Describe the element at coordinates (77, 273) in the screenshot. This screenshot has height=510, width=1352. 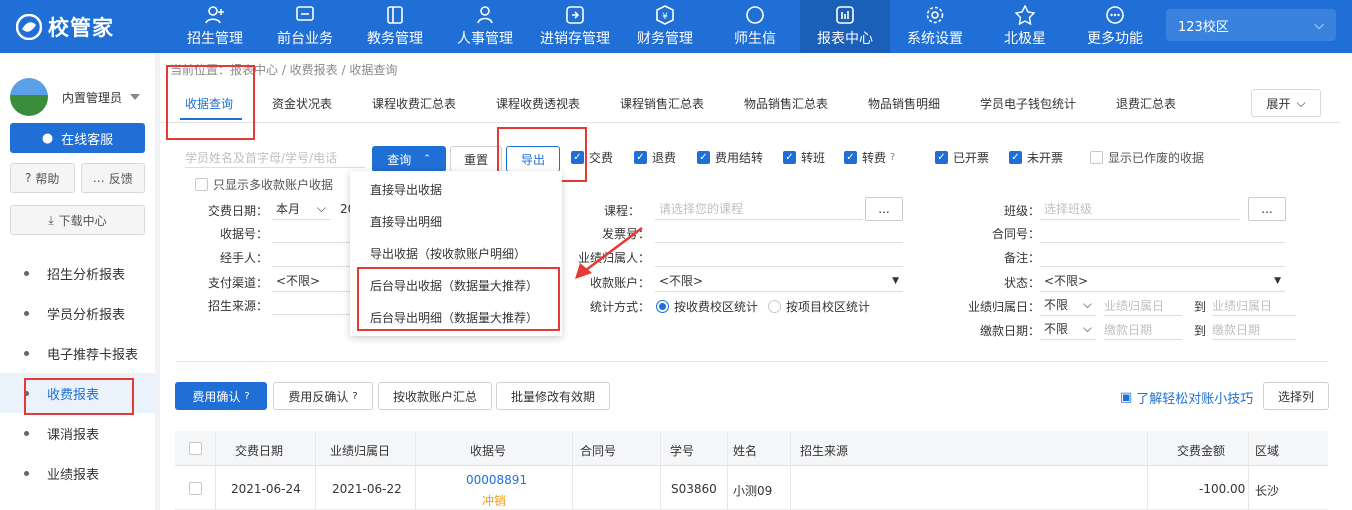
I see `sidebar-item-enrollment-report: 招生分析报表` at that location.